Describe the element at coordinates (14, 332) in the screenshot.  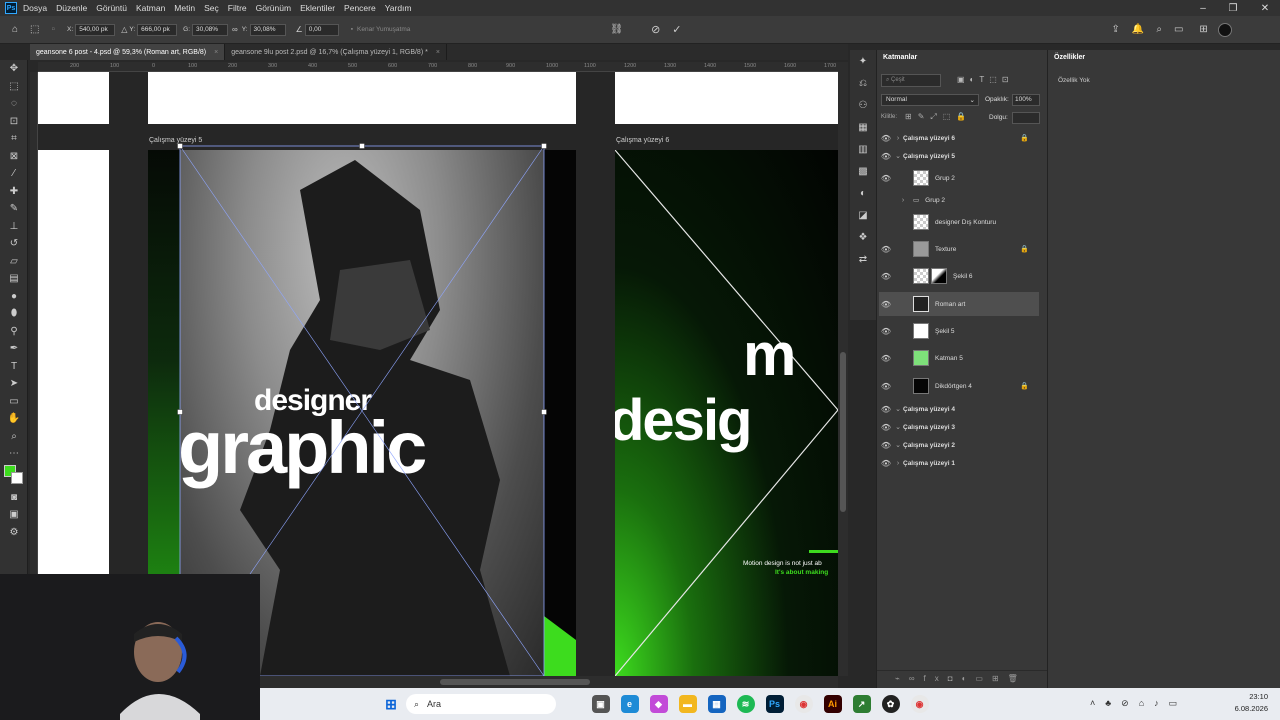
I see `smudge-tool-icon: ⚲` at that location.